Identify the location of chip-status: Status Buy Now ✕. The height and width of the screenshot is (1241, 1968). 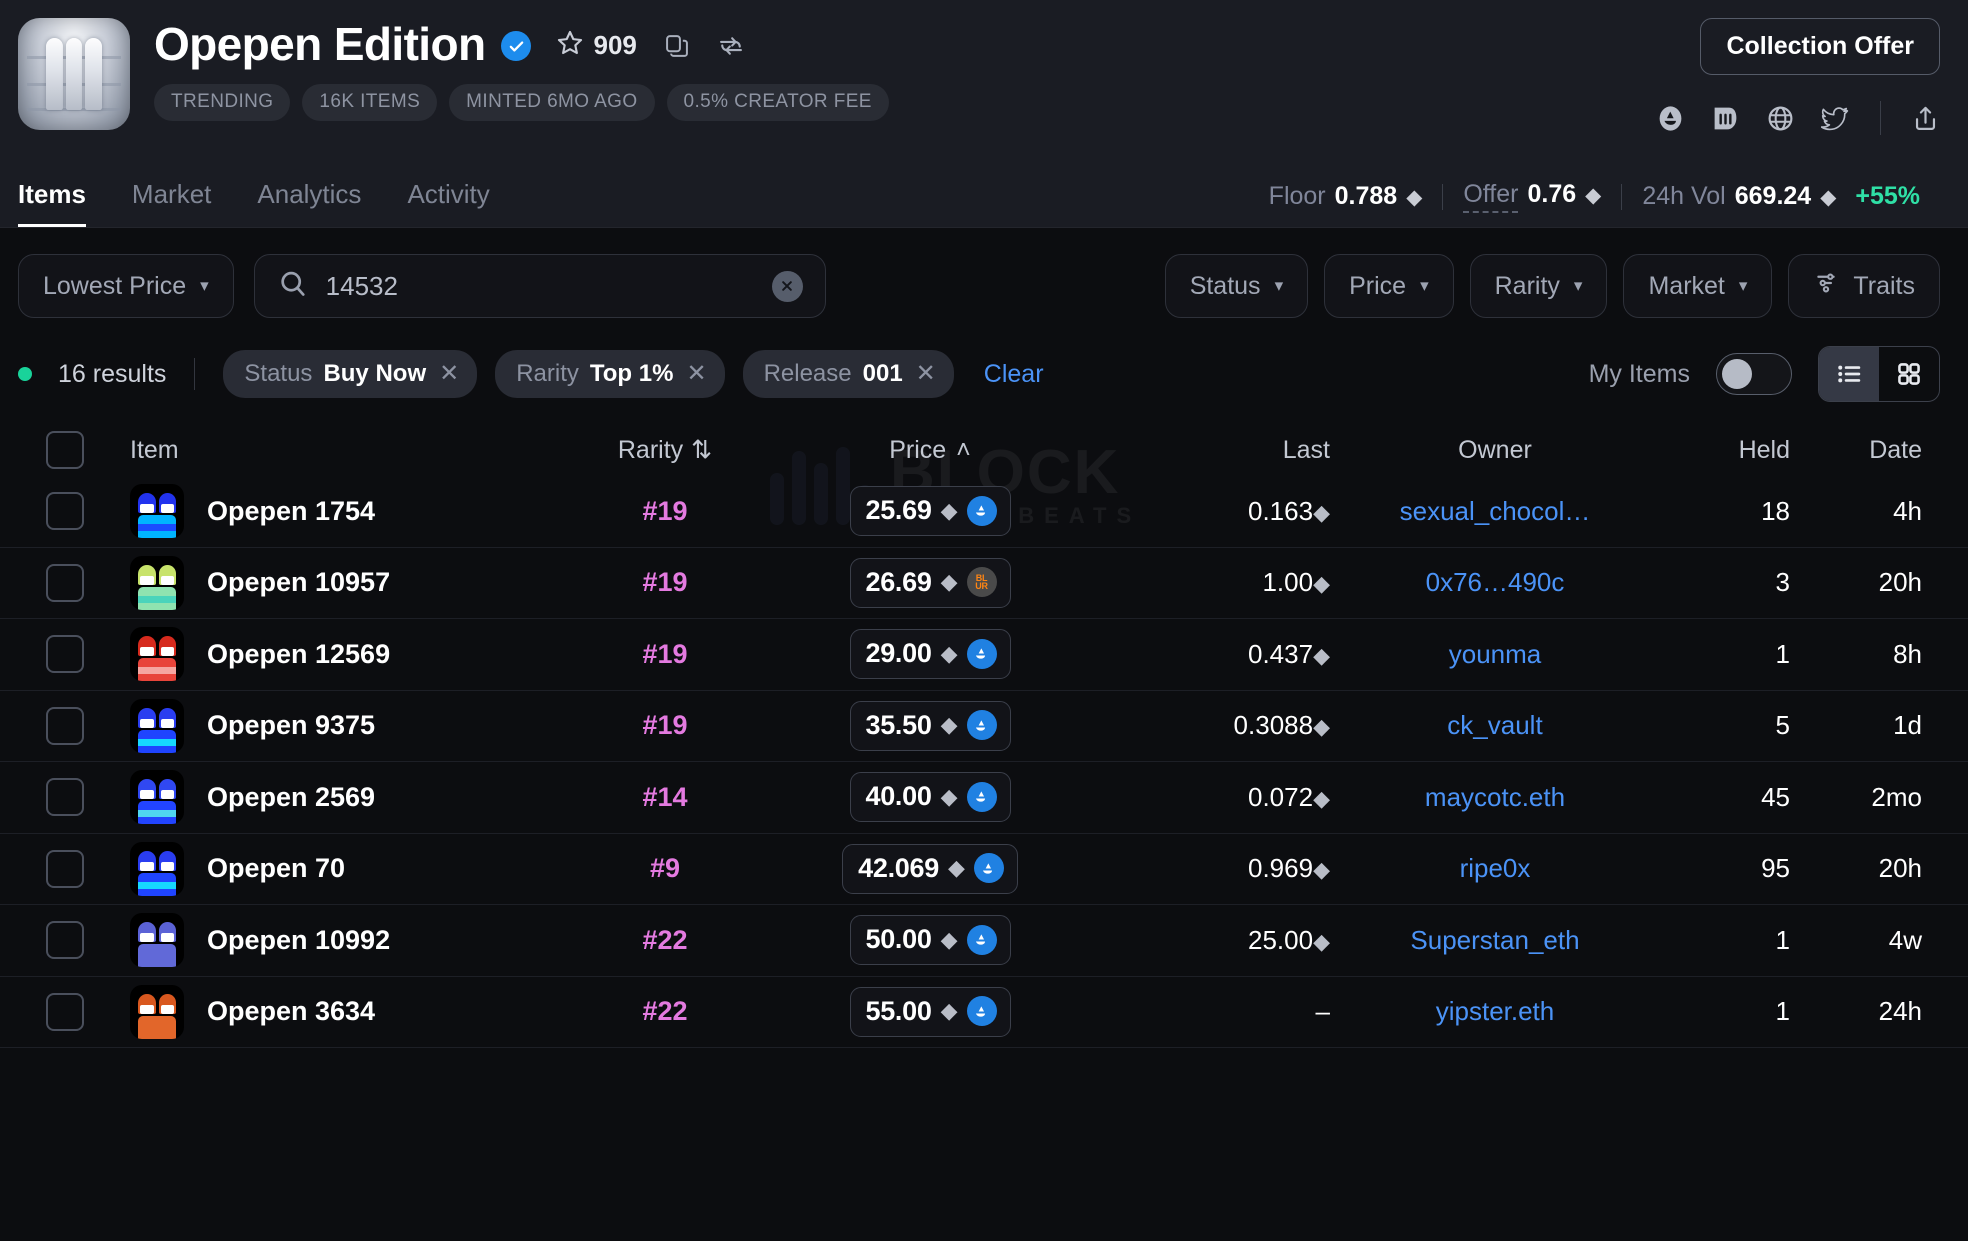
(350, 374).